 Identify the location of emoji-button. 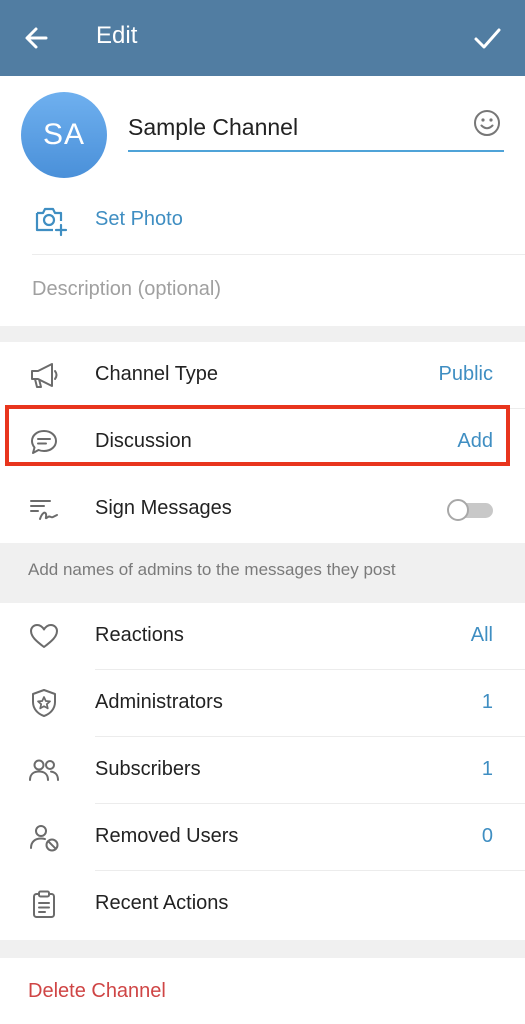
(487, 123).